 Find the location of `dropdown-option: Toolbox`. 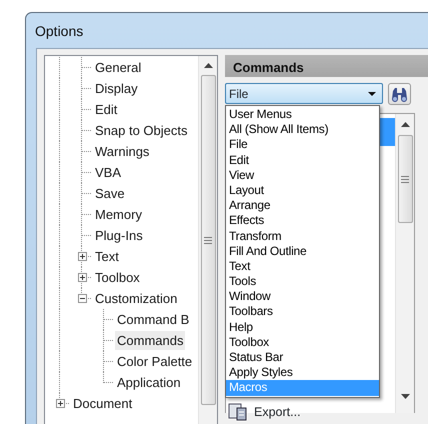

dropdown-option: Toolbox is located at coordinates (302, 342).